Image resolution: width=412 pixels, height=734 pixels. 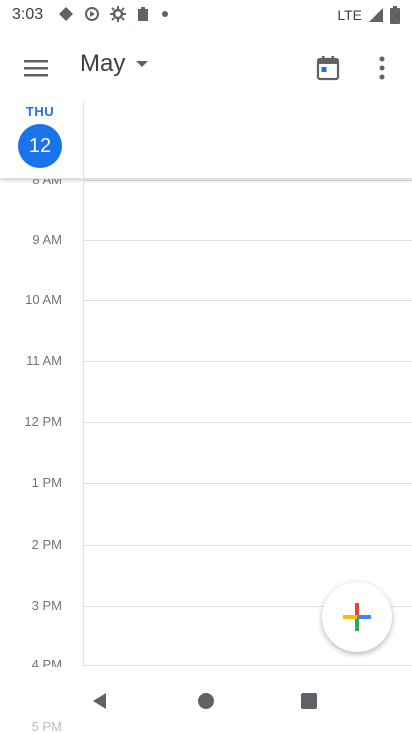 What do you see at coordinates (118, 14) in the screenshot?
I see `settings-icon` at bounding box center [118, 14].